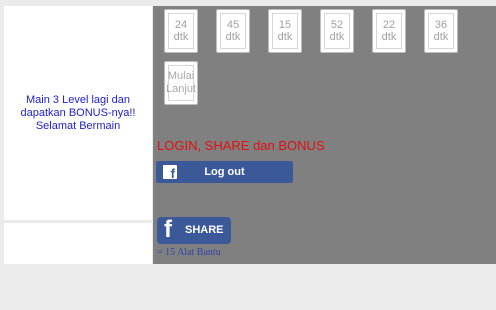  What do you see at coordinates (389, 25) in the screenshot?
I see `level-time: 22` at bounding box center [389, 25].